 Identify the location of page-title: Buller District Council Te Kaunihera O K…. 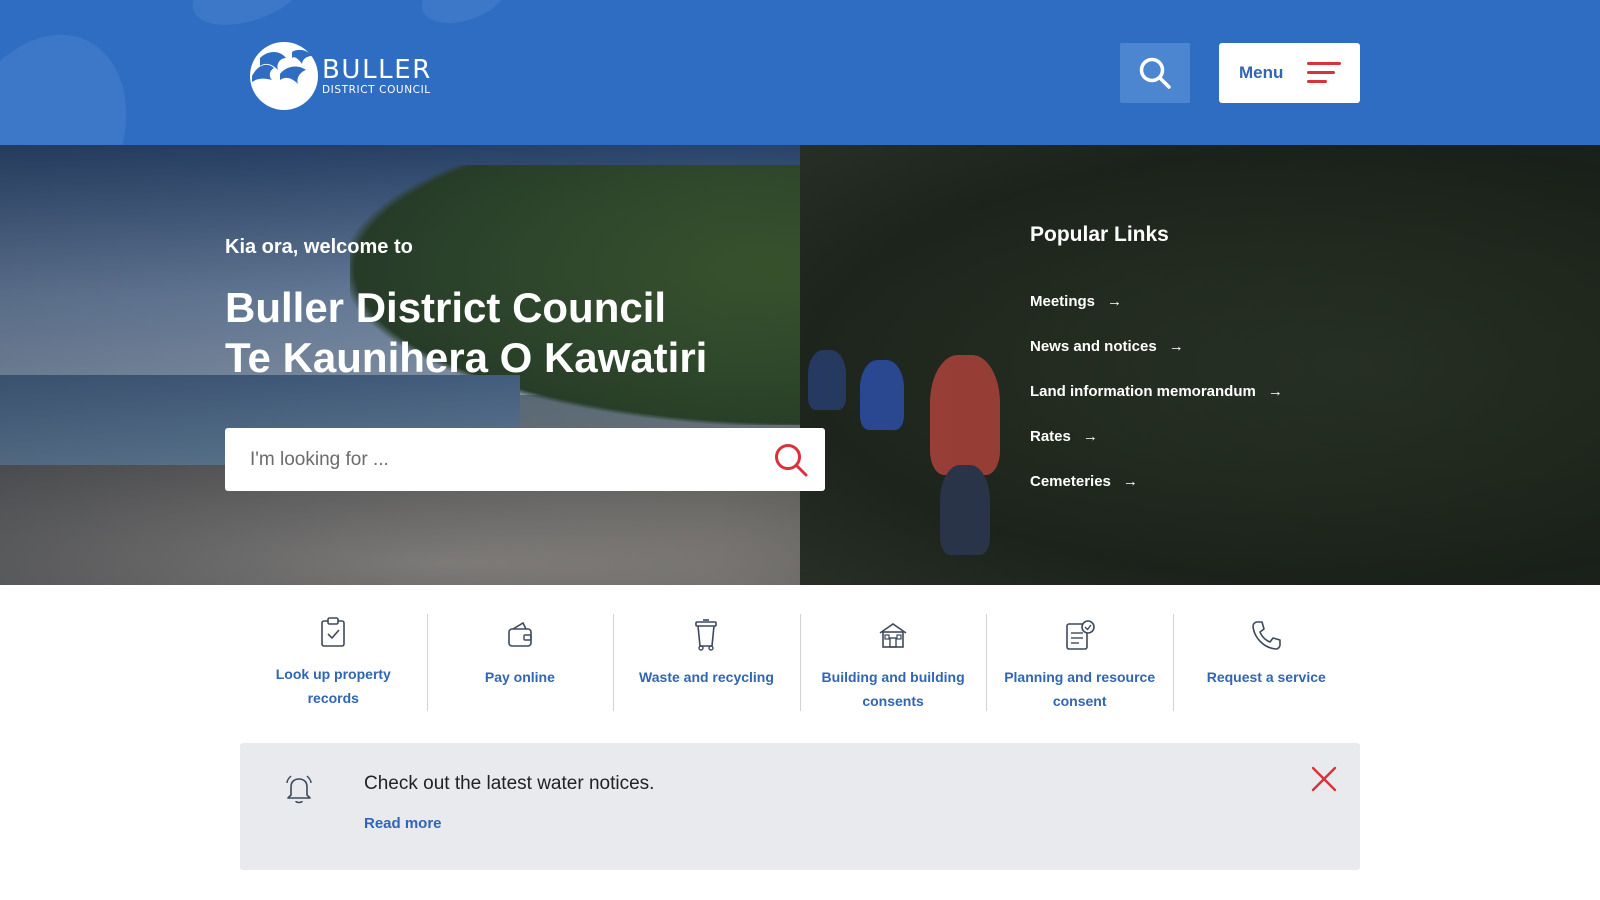
(466, 333).